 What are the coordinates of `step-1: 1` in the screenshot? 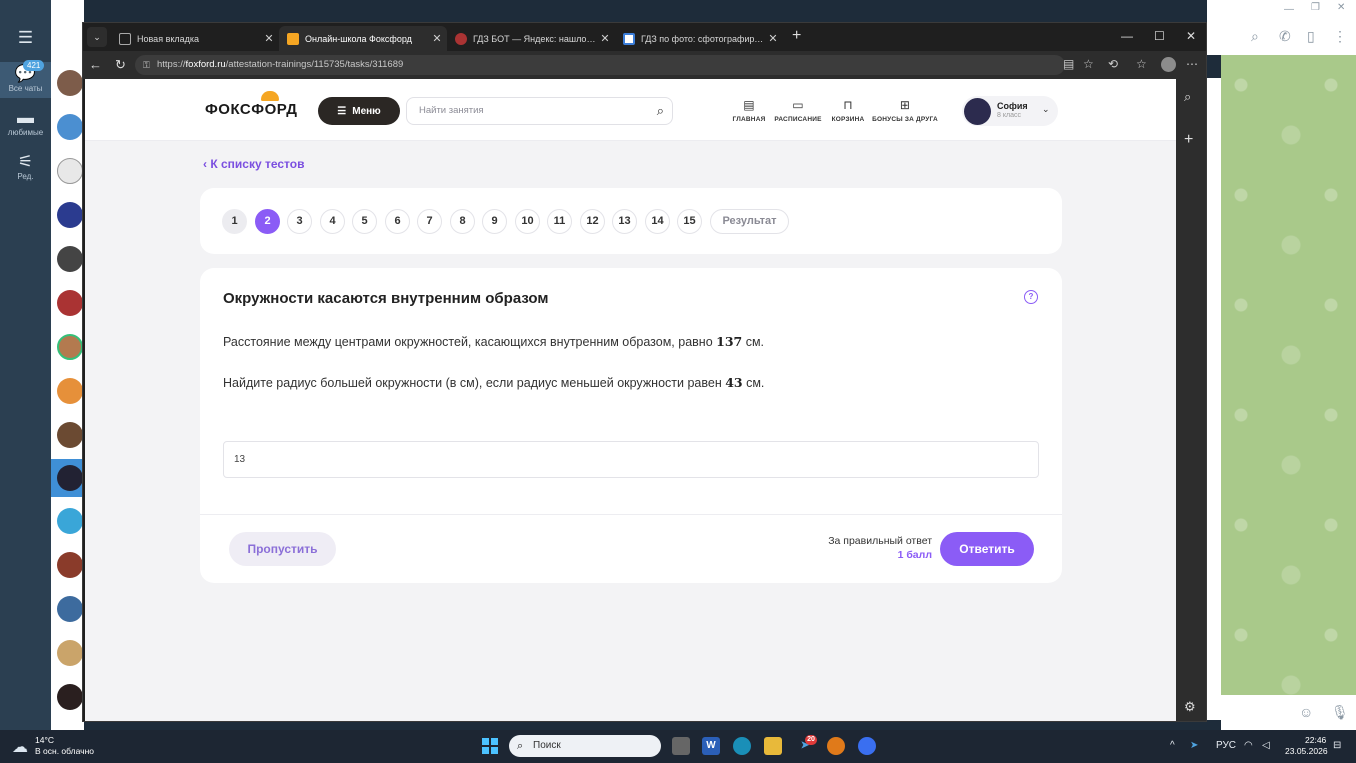 It's located at (234, 221).